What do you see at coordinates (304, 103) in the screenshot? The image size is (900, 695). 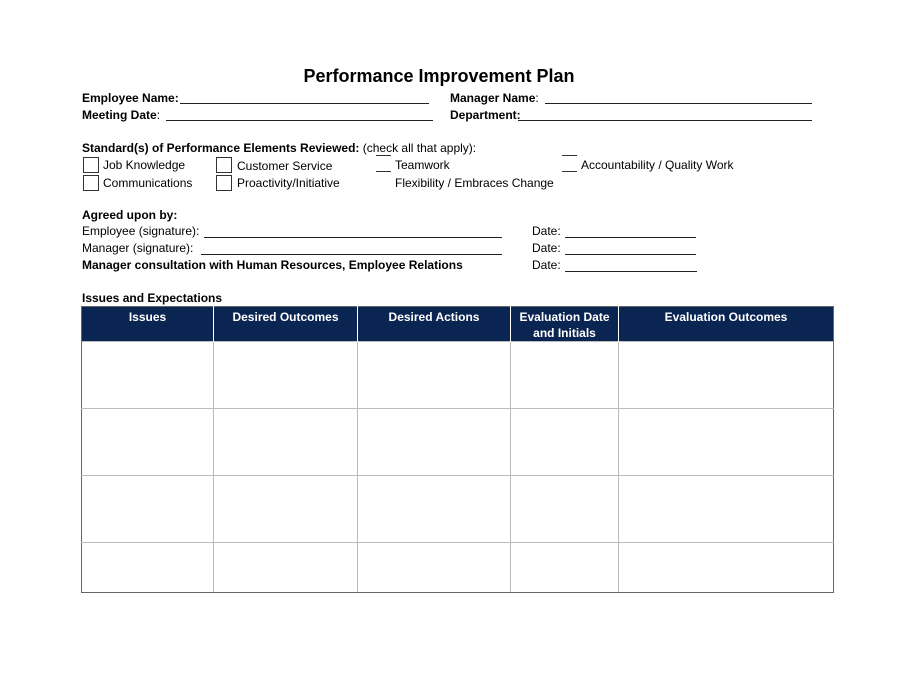 I see `employee-name-field` at bounding box center [304, 103].